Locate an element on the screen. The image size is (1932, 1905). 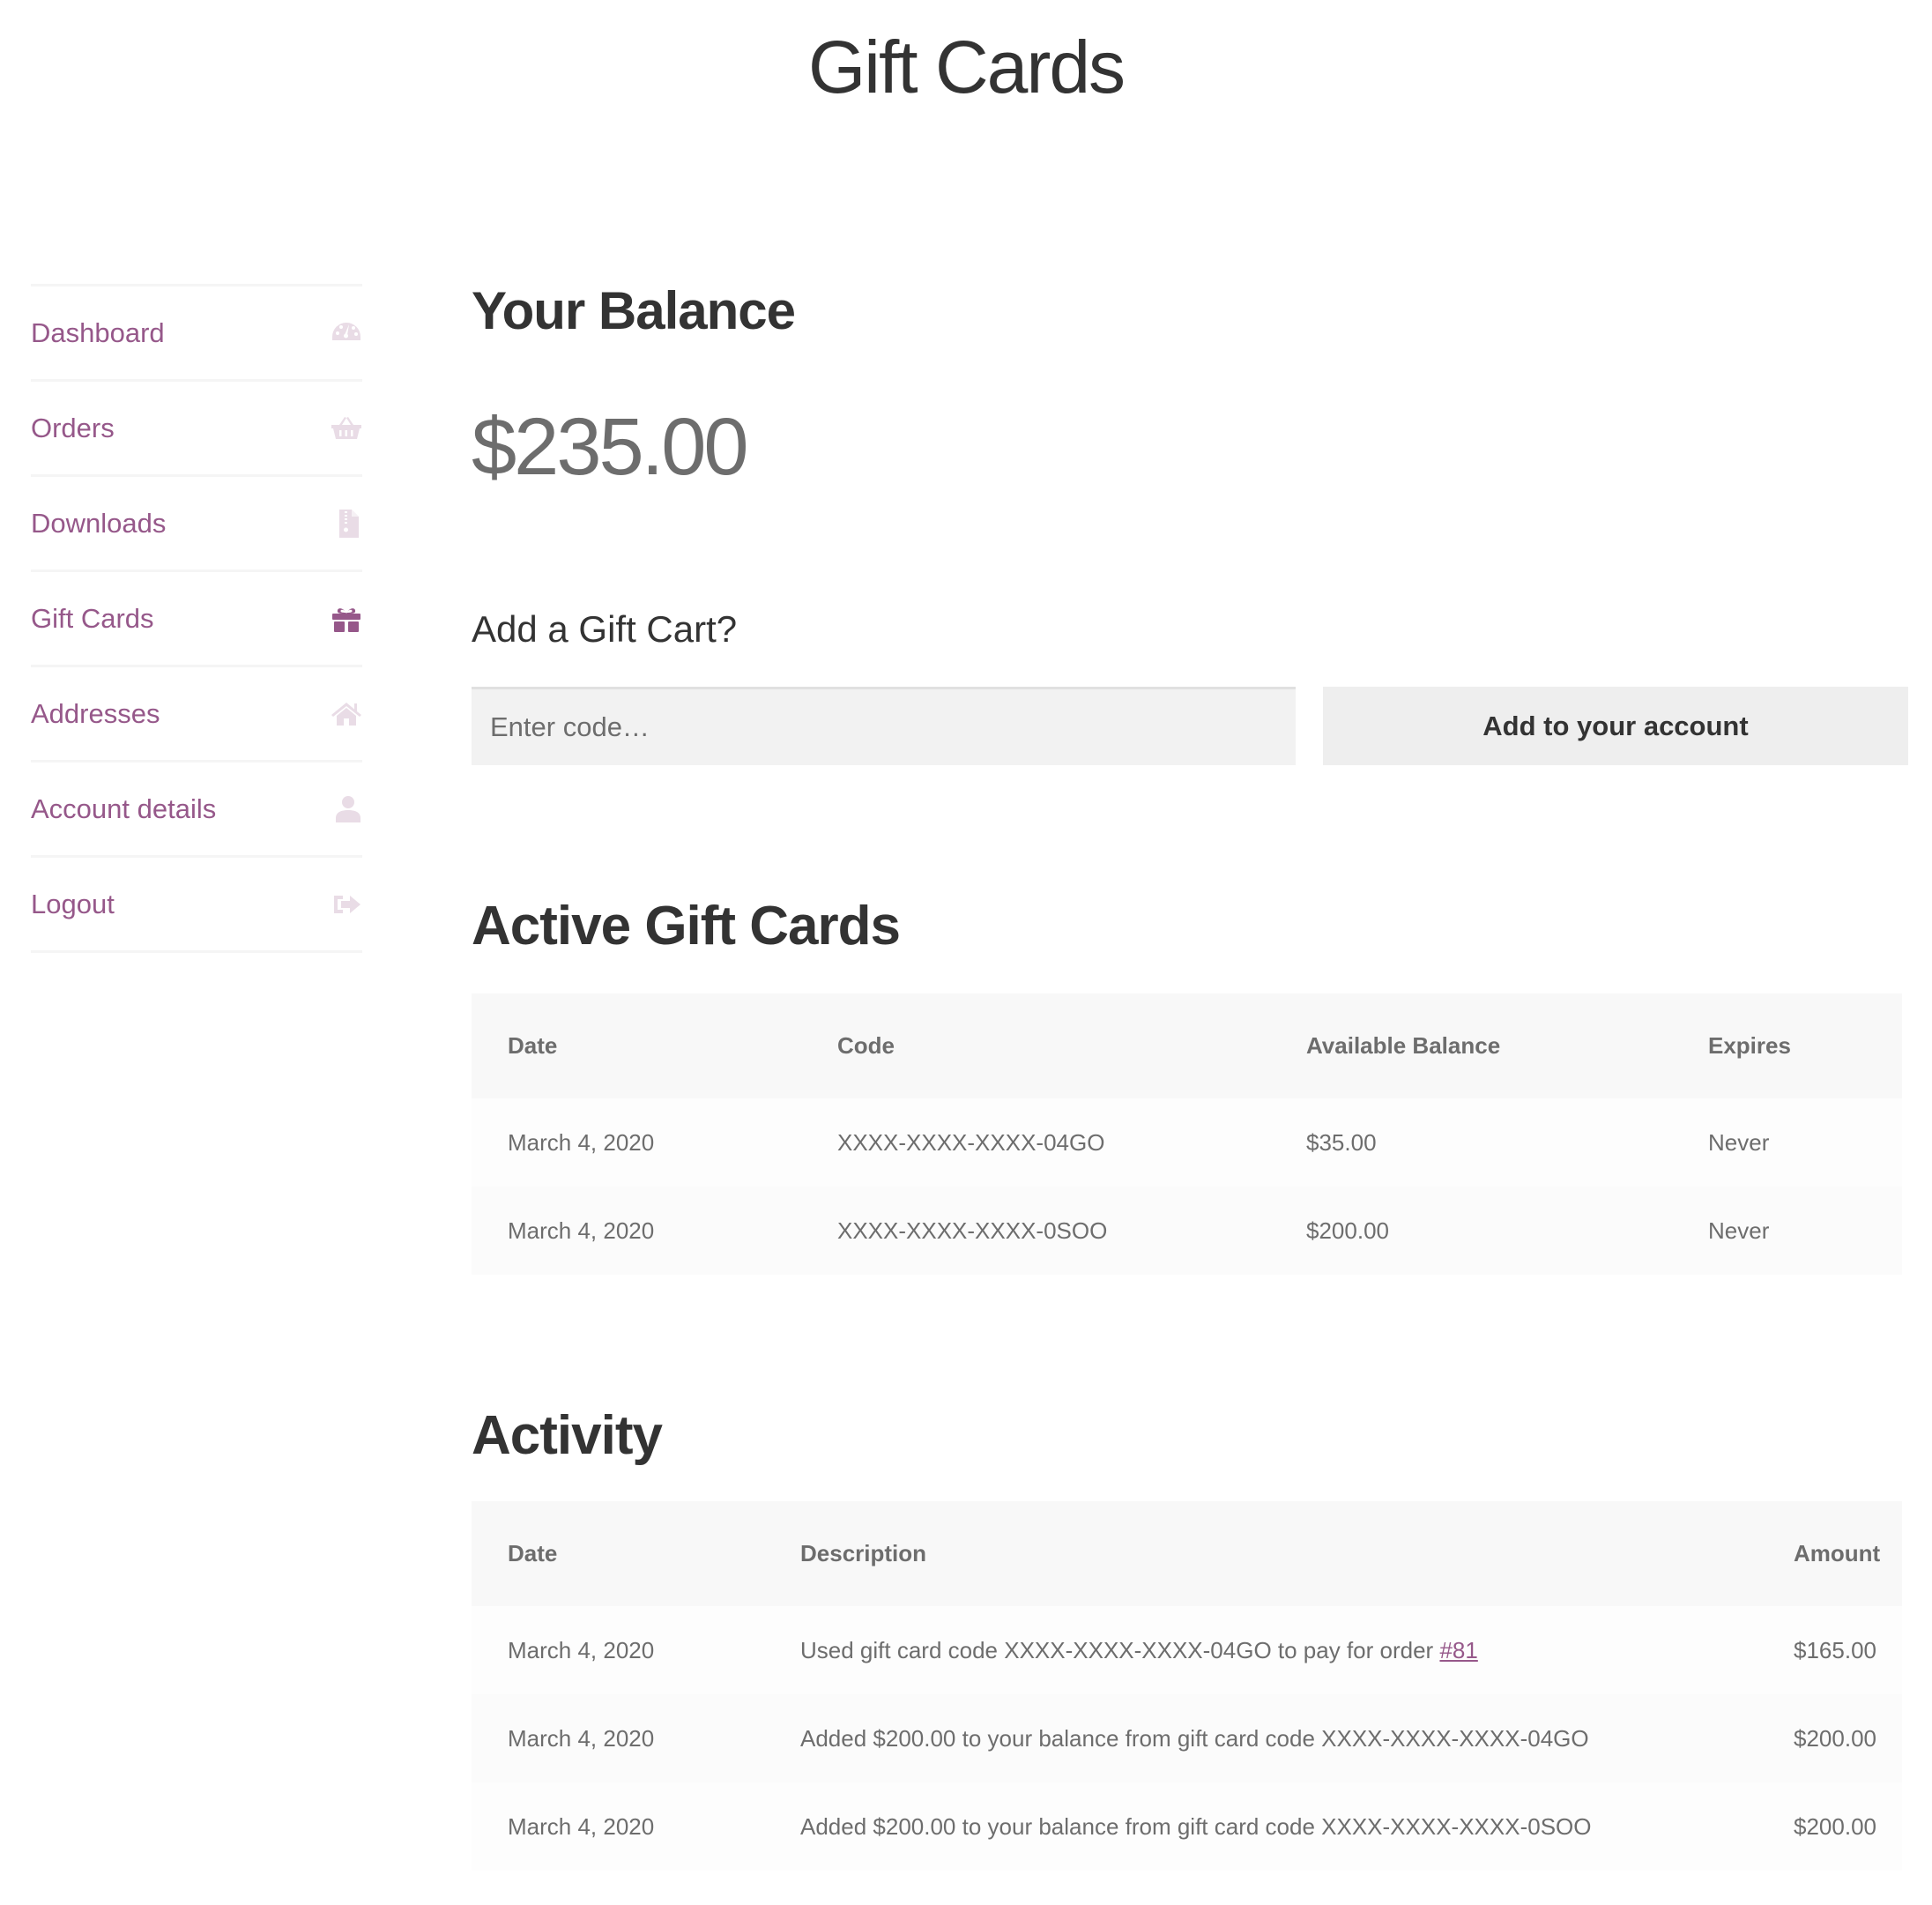
home-icon is located at coordinates (346, 714).